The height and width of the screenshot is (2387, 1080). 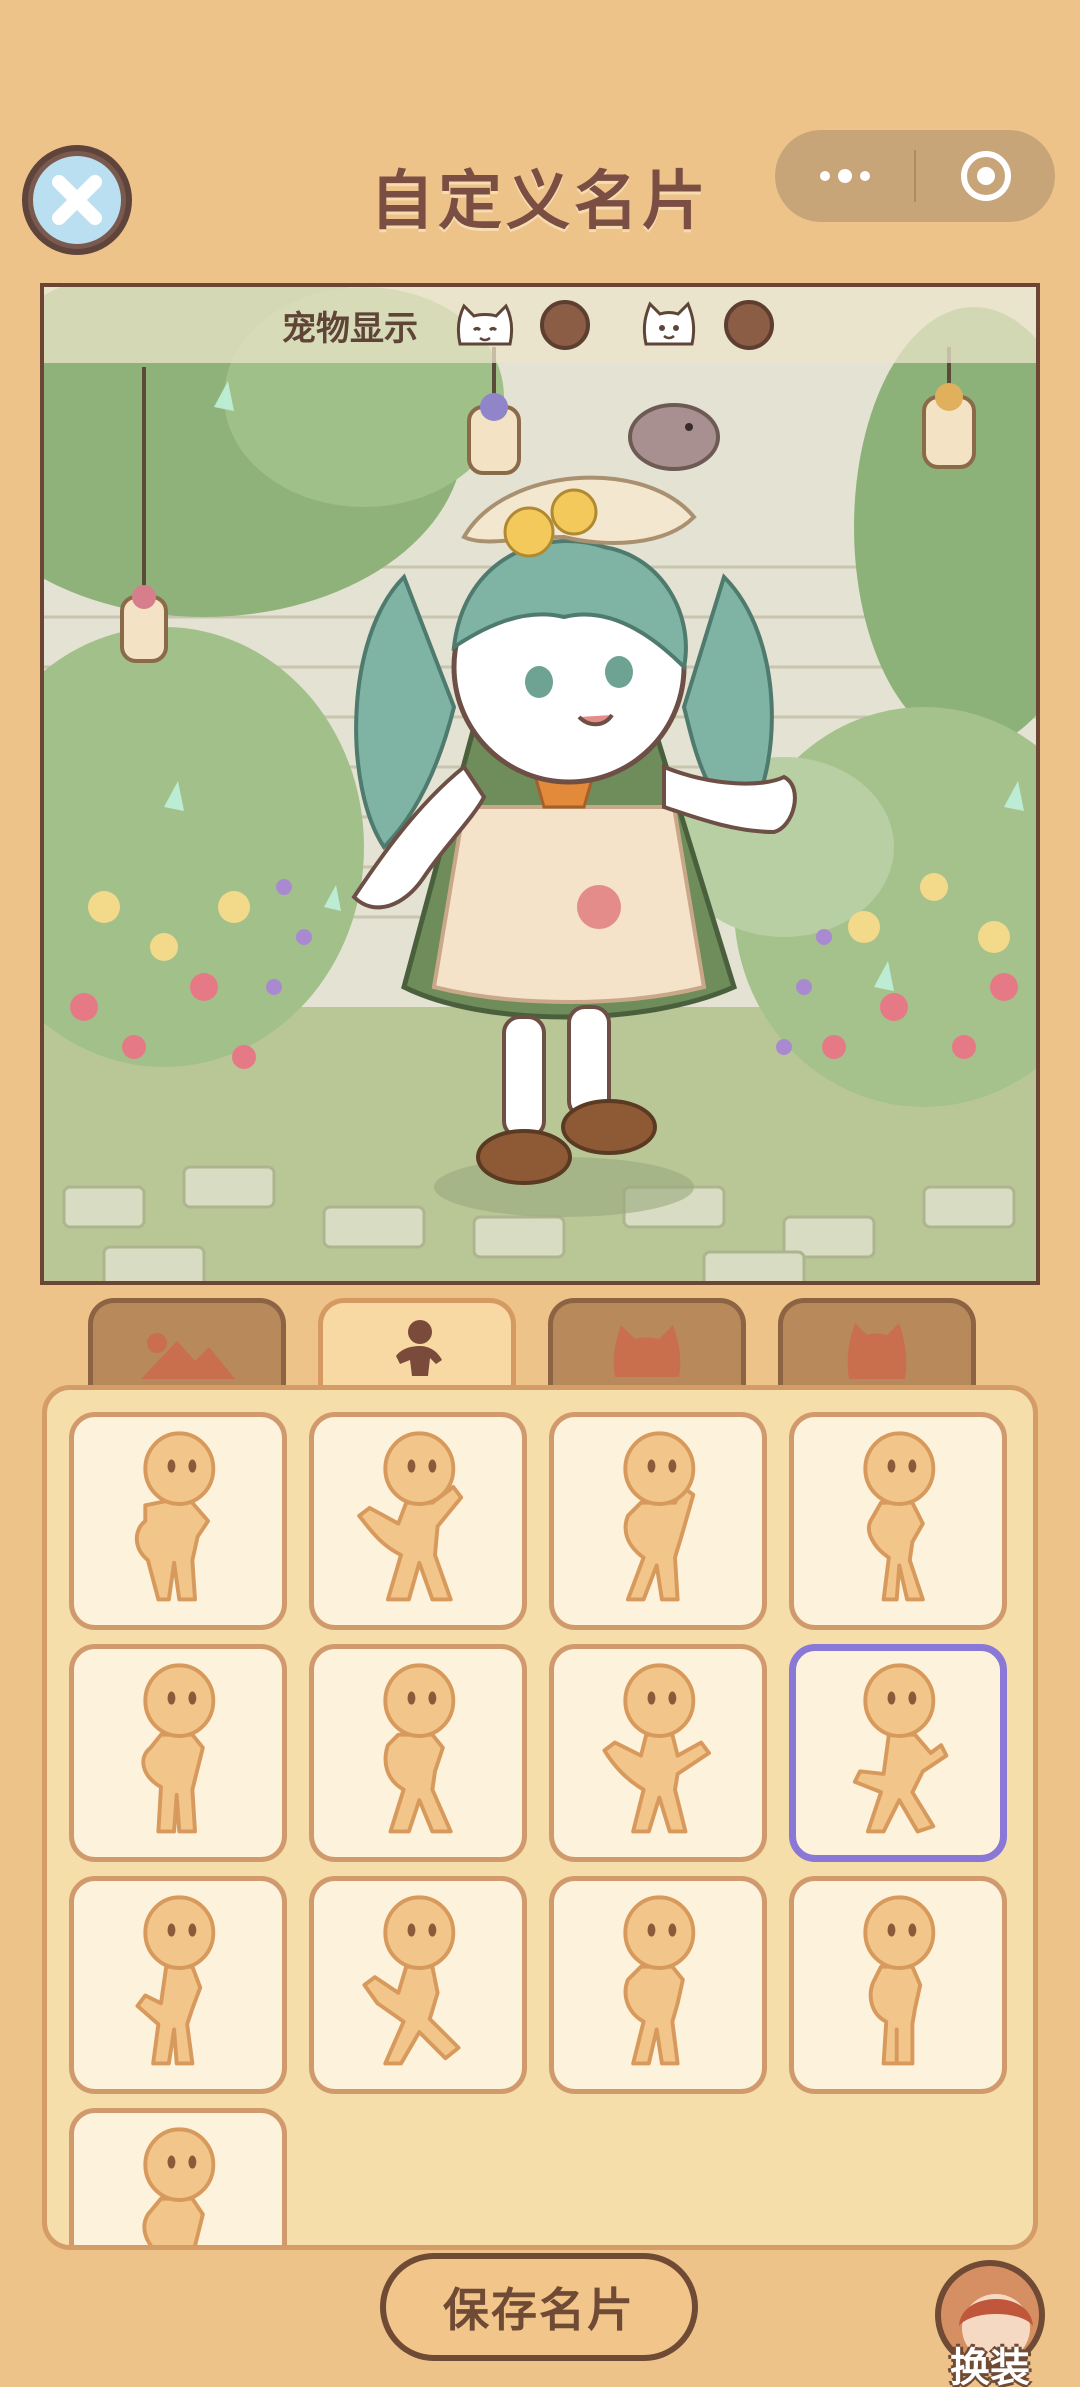 What do you see at coordinates (990, 2366) in the screenshot?
I see `dress-up-label: 换装` at bounding box center [990, 2366].